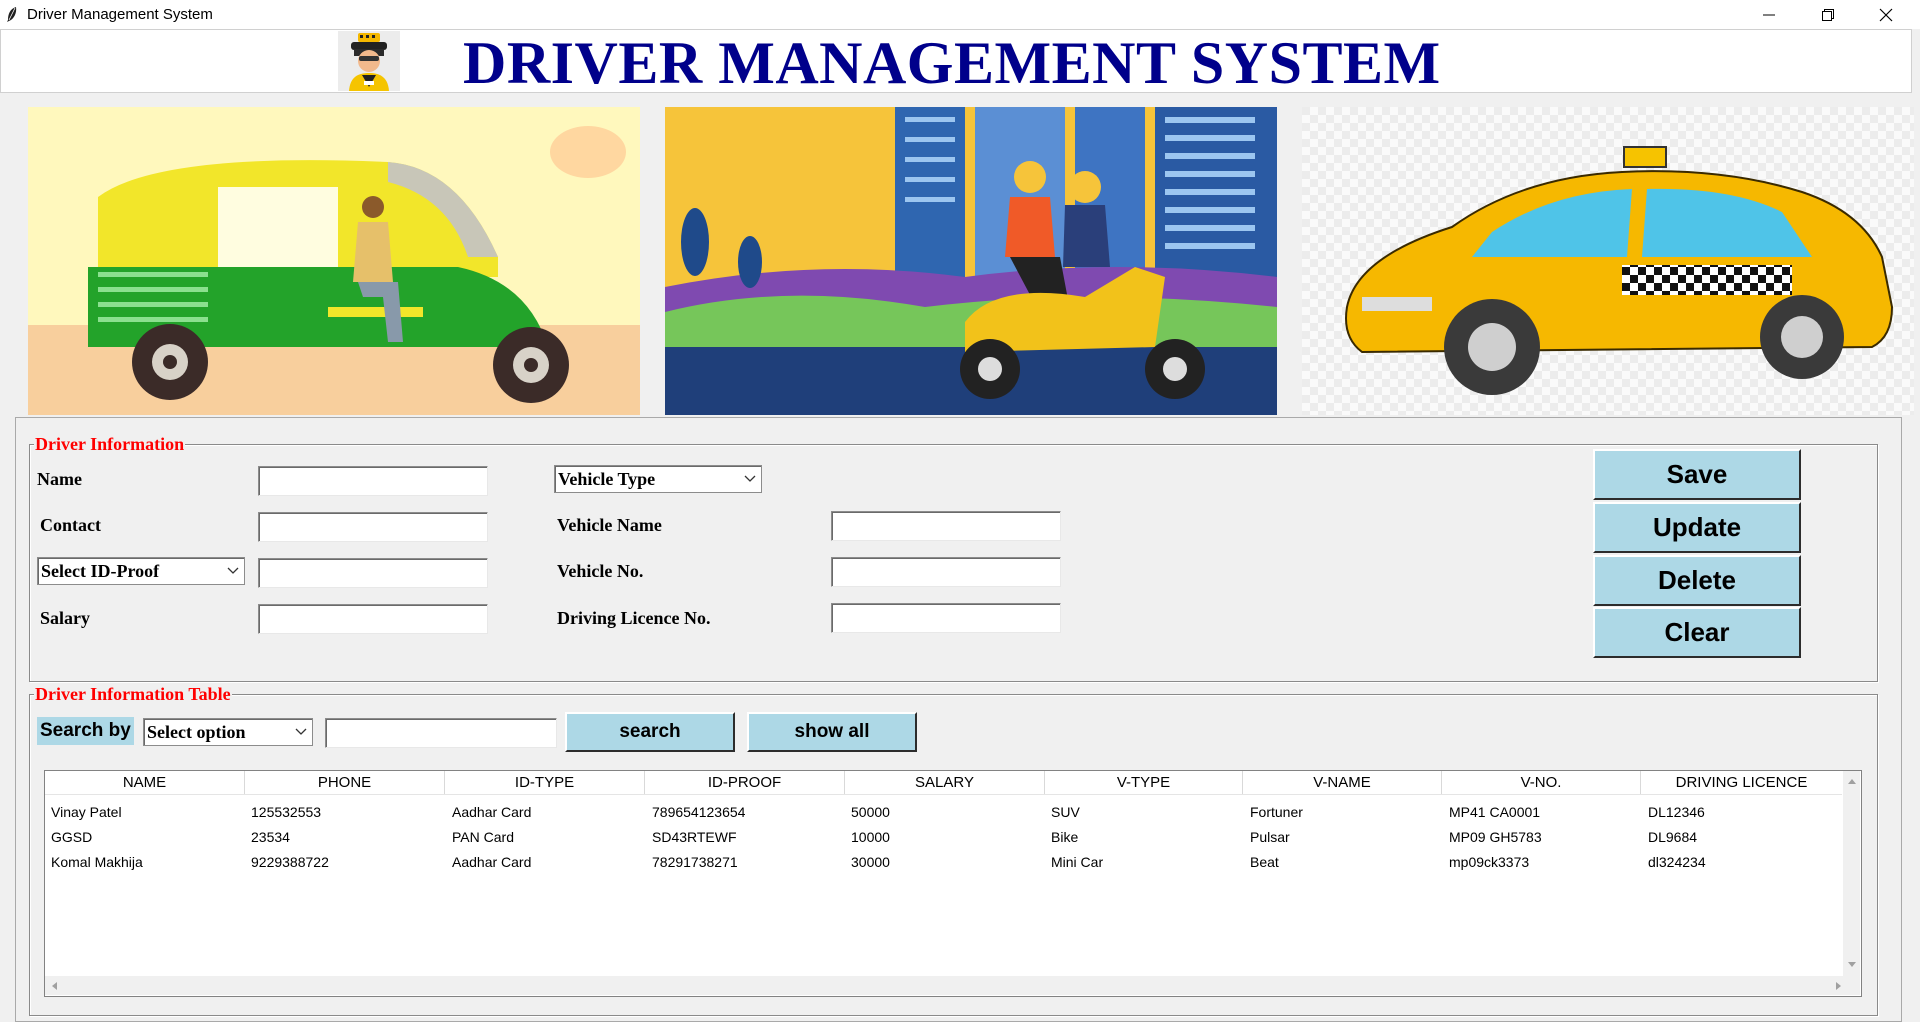  Describe the element at coordinates (270, 837) in the screenshot. I see `cell-phone: 23534` at that location.